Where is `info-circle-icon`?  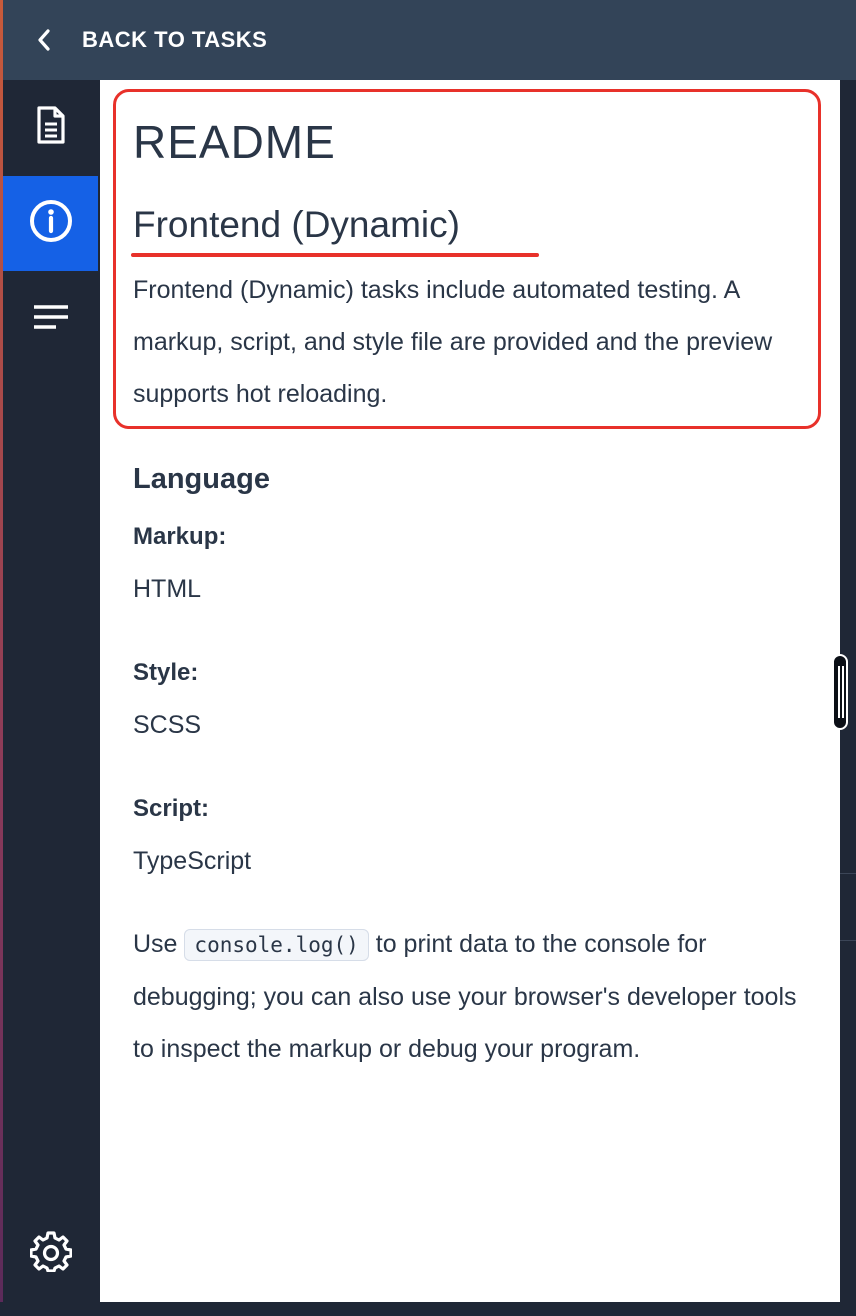 info-circle-icon is located at coordinates (51, 223).